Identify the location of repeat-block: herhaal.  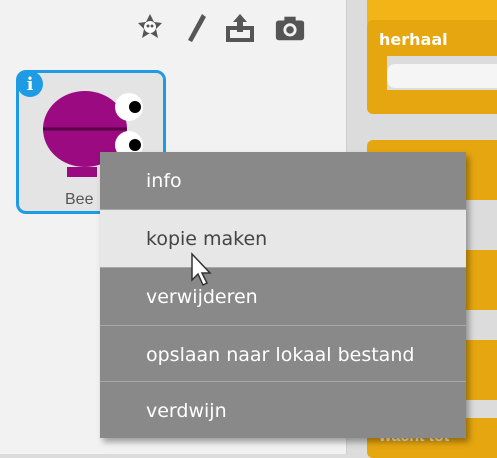
(432, 38).